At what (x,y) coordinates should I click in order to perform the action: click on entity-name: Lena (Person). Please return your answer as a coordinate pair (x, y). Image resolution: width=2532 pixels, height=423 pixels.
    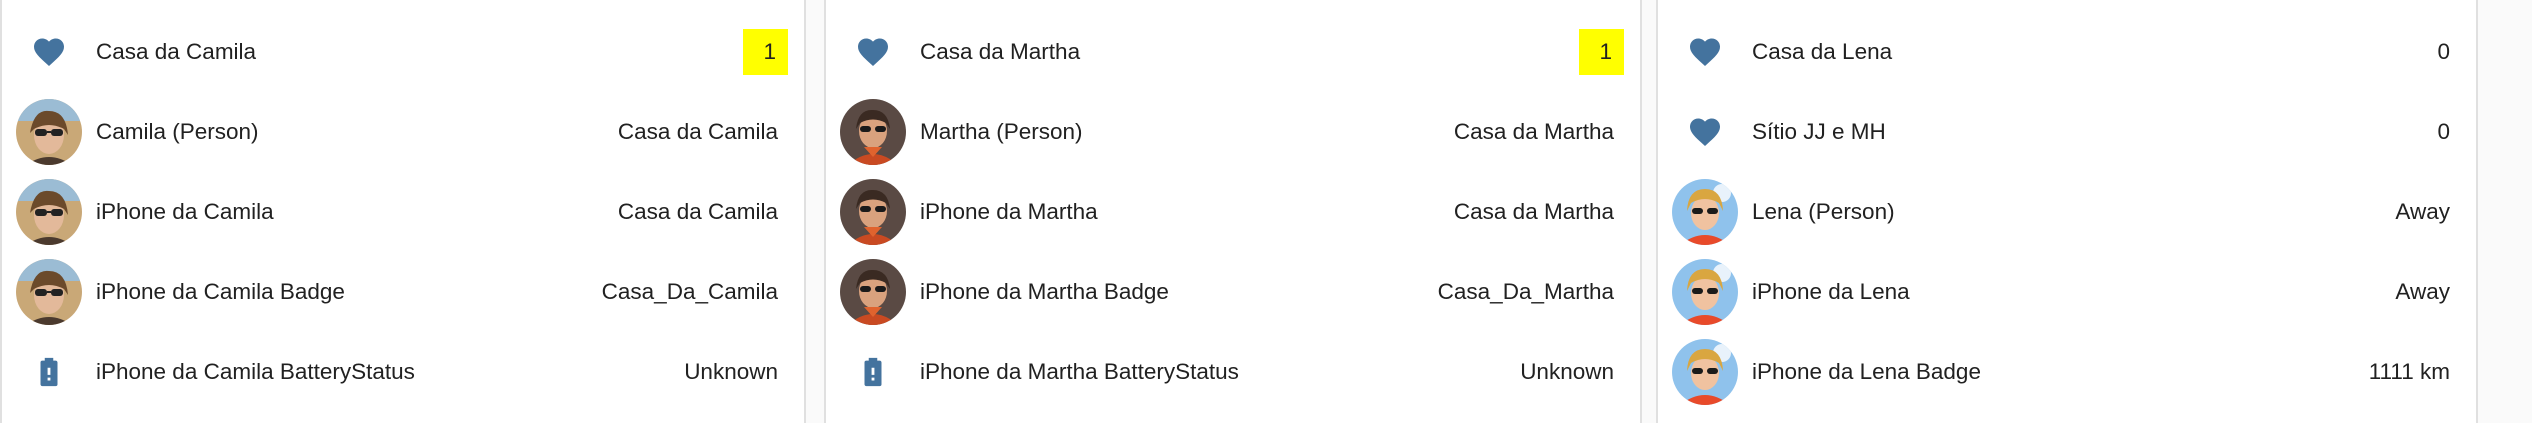
    Looking at the image, I should click on (1823, 211).